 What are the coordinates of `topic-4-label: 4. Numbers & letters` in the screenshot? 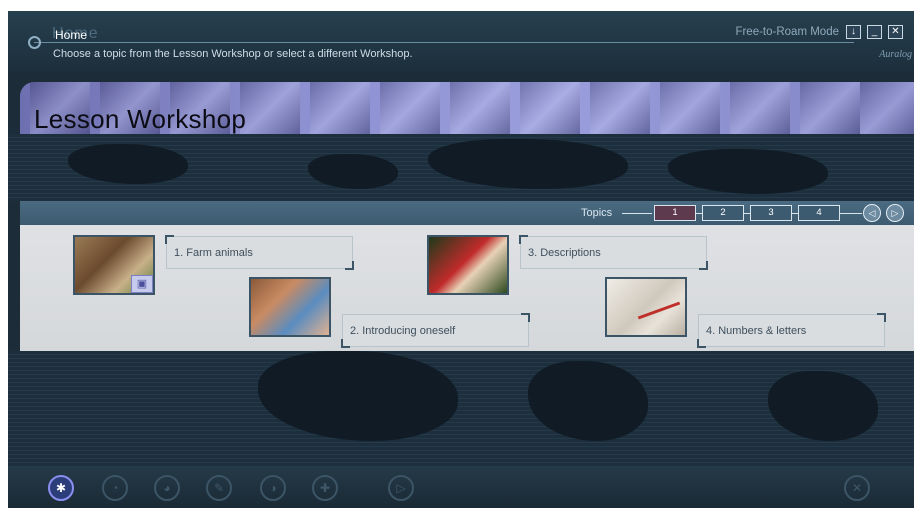 It's located at (756, 331).